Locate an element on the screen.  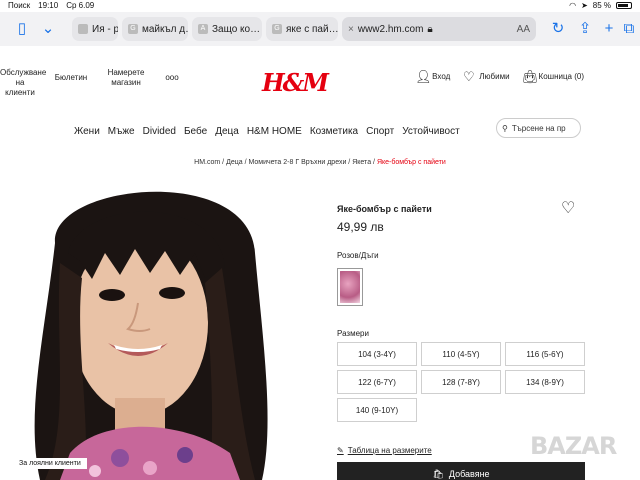
breadcrumb-item: Деца is located at coordinates (234, 162).